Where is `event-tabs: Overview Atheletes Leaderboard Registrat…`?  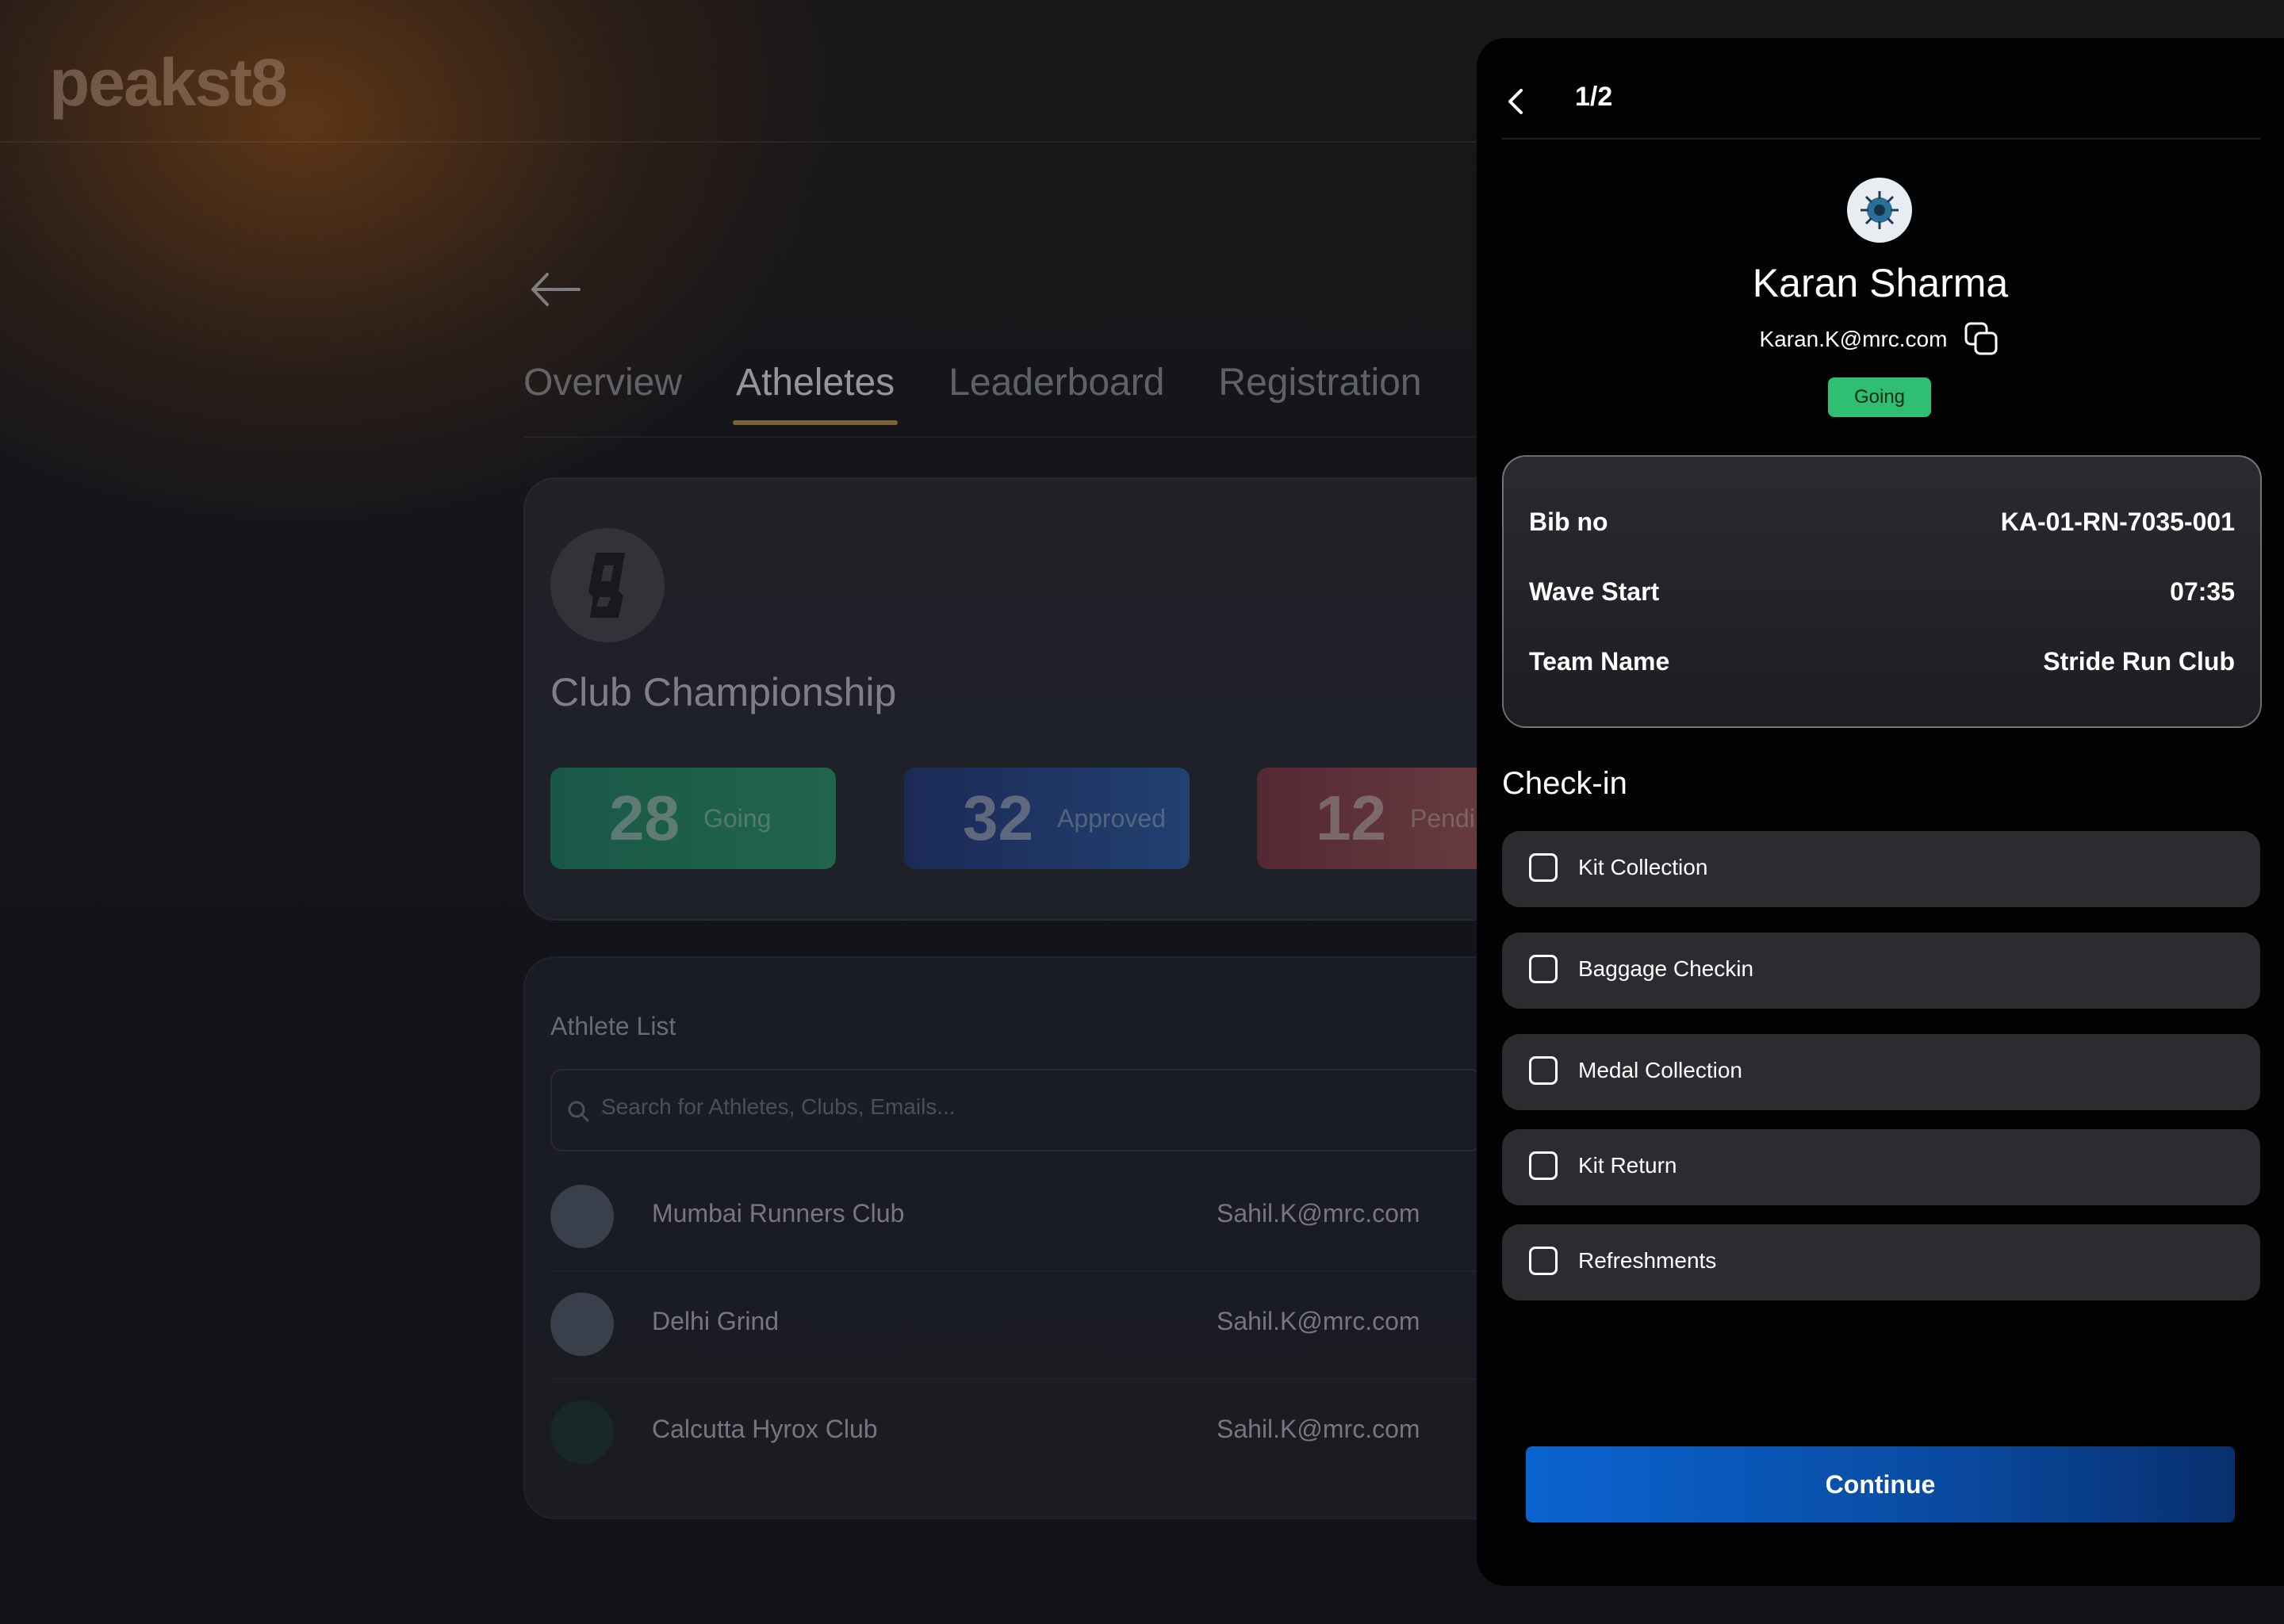 event-tabs: Overview Atheletes Leaderboard Registrat… is located at coordinates (999, 393).